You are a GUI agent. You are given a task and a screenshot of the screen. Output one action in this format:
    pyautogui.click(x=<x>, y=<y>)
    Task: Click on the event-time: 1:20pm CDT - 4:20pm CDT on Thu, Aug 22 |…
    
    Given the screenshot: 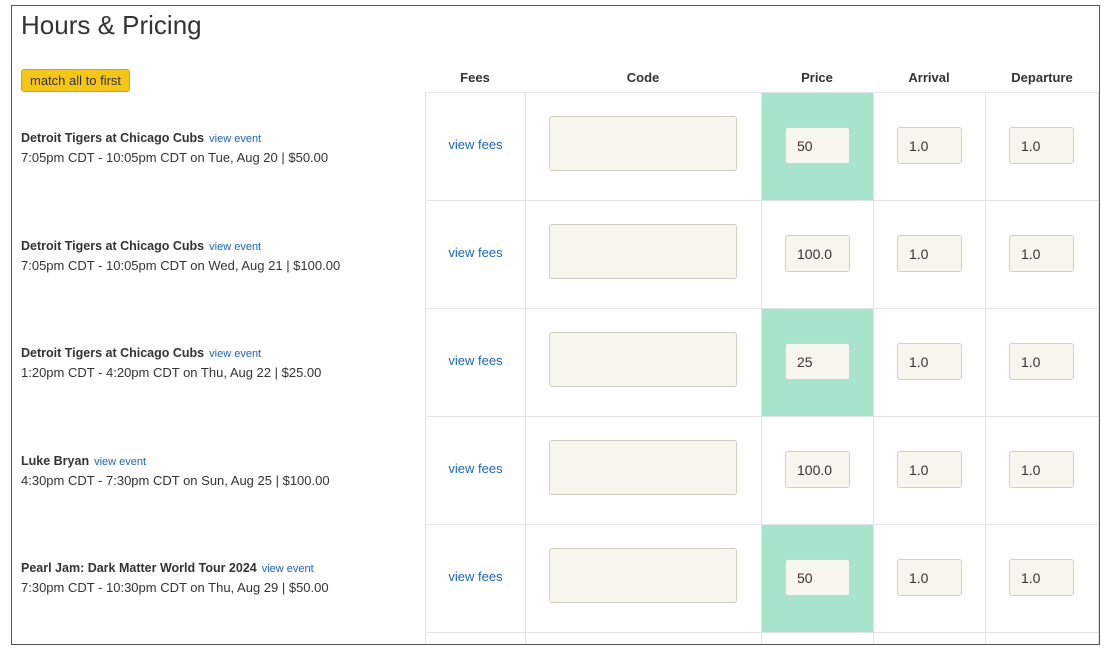 What is the action you would take?
    pyautogui.click(x=171, y=372)
    